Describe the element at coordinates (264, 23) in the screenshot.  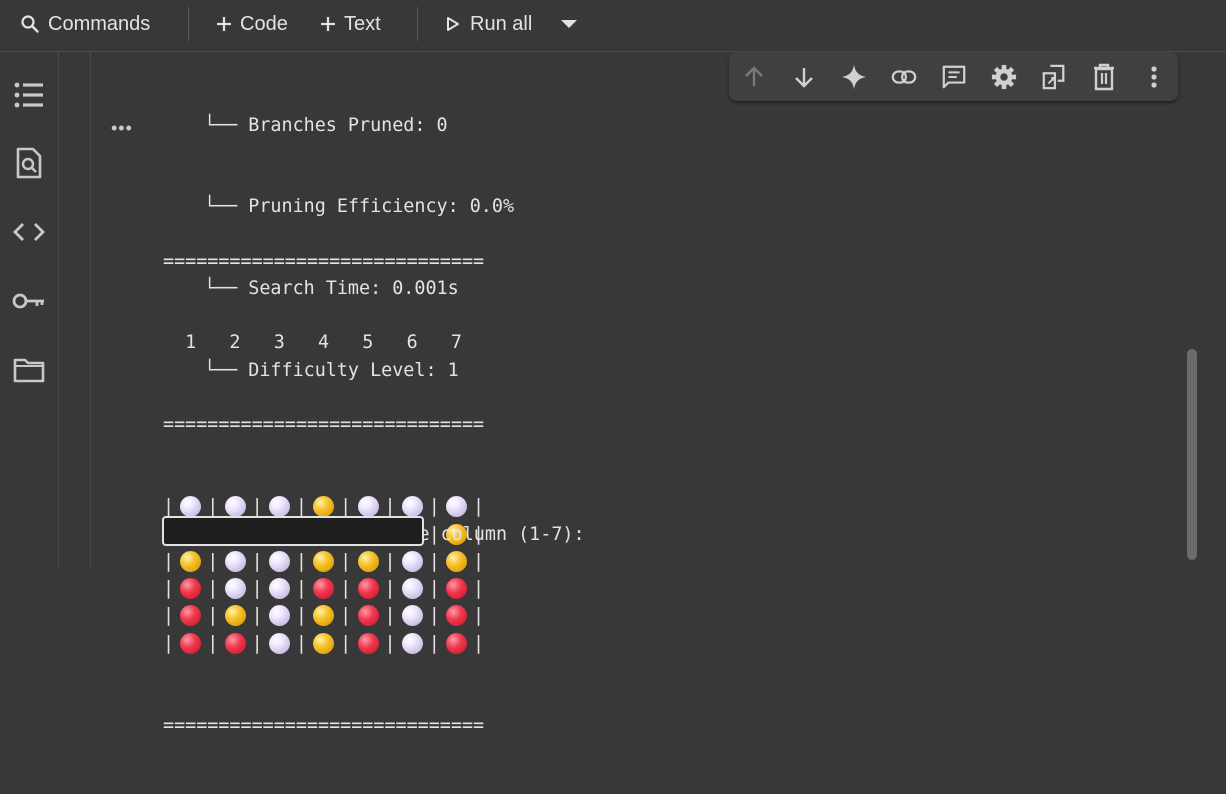
I see `code-label: Code` at that location.